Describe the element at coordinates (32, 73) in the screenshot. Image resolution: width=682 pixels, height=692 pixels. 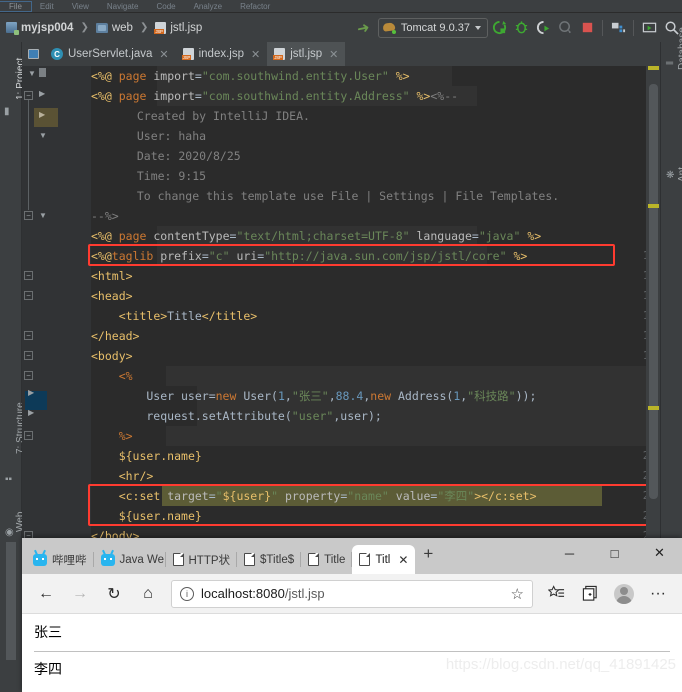
I see `gutter-collapse-all-icon: ▼` at that location.